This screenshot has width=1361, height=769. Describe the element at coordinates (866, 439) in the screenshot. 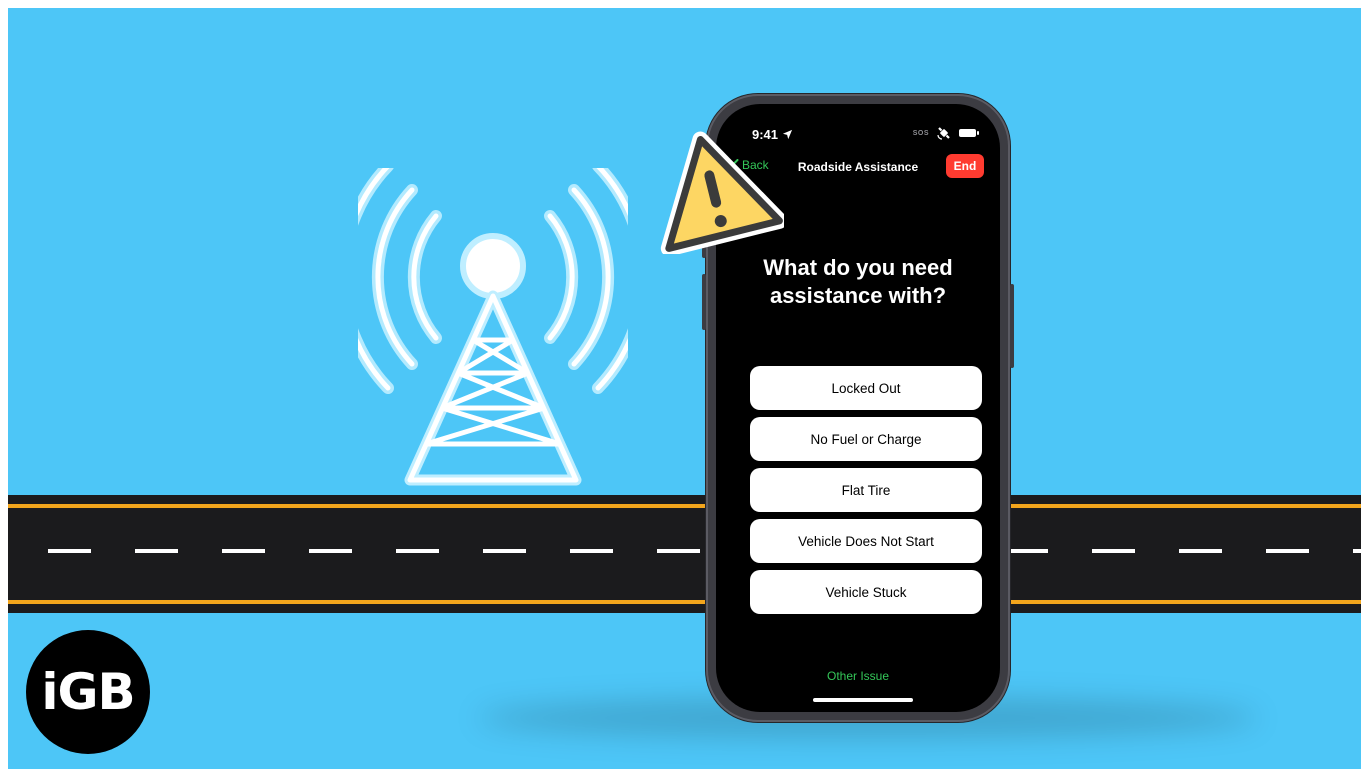

I see `option-no-fuel-or-charge: No Fuel or Charge` at that location.